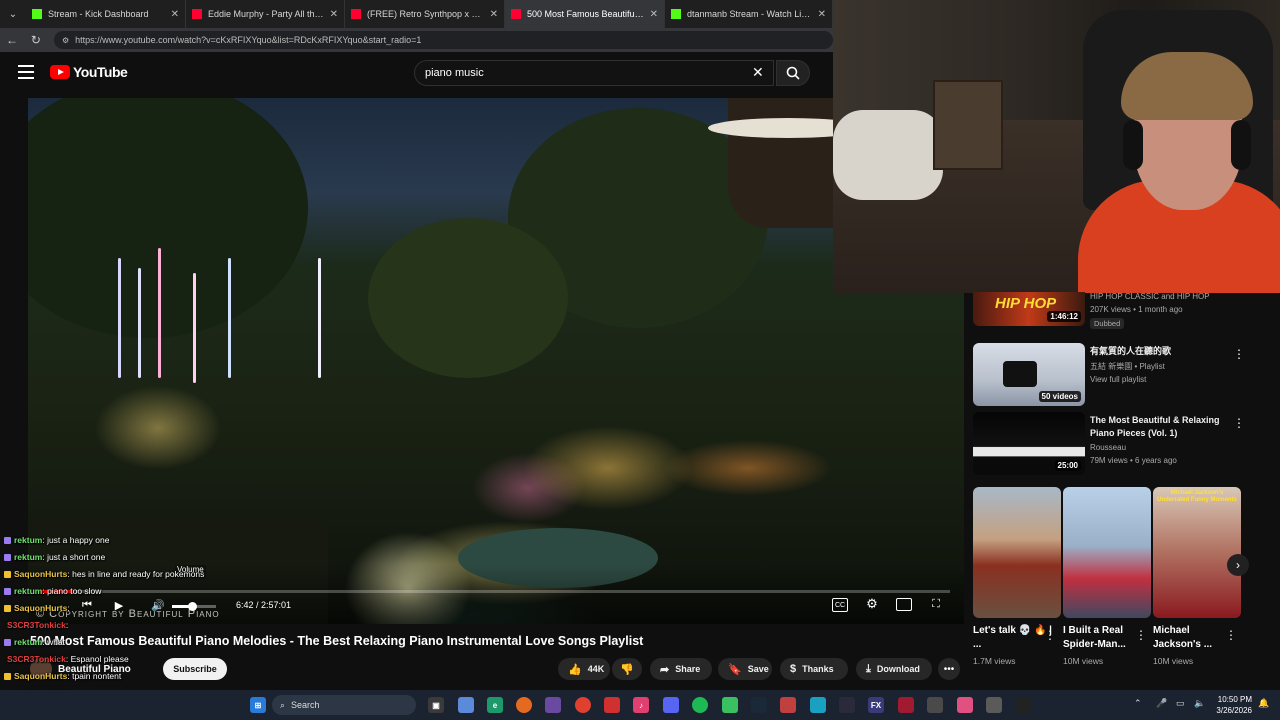 The width and height of the screenshot is (1280, 720). Describe the element at coordinates (13, 14) in the screenshot. I see `tab-search-button: ⌄` at that location.